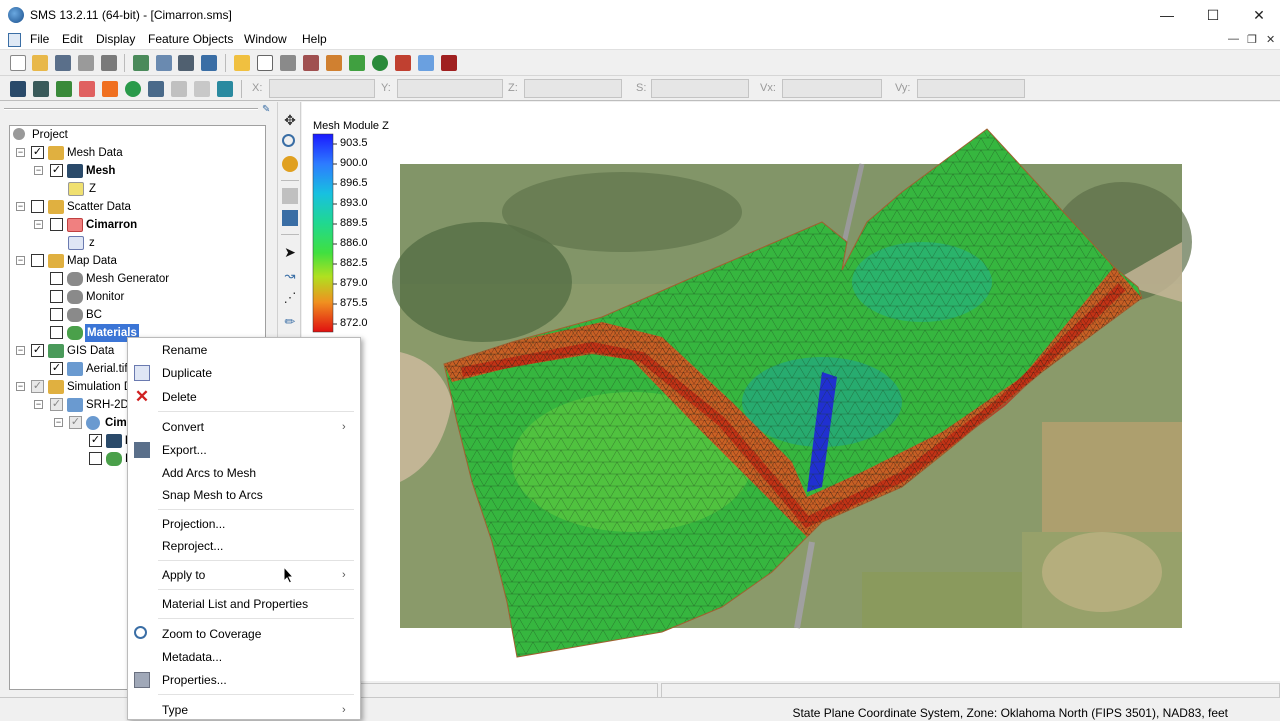 This screenshot has height=721, width=1280. I want to click on star-icon, so click(426, 63).